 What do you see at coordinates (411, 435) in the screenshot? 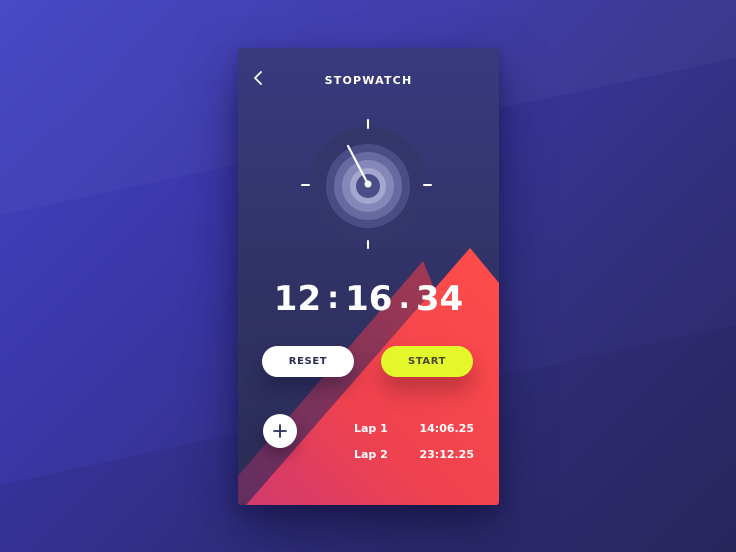
I see `lap-row: Lap 1 14:06.25` at bounding box center [411, 435].